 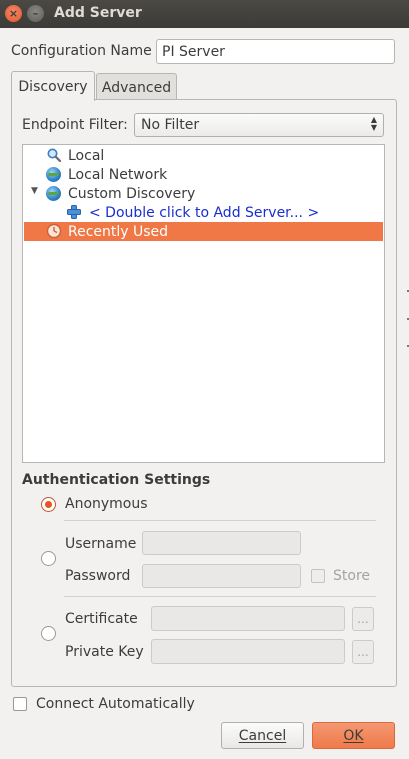 I want to click on endpoint-filter-value: No Filter, so click(x=170, y=125).